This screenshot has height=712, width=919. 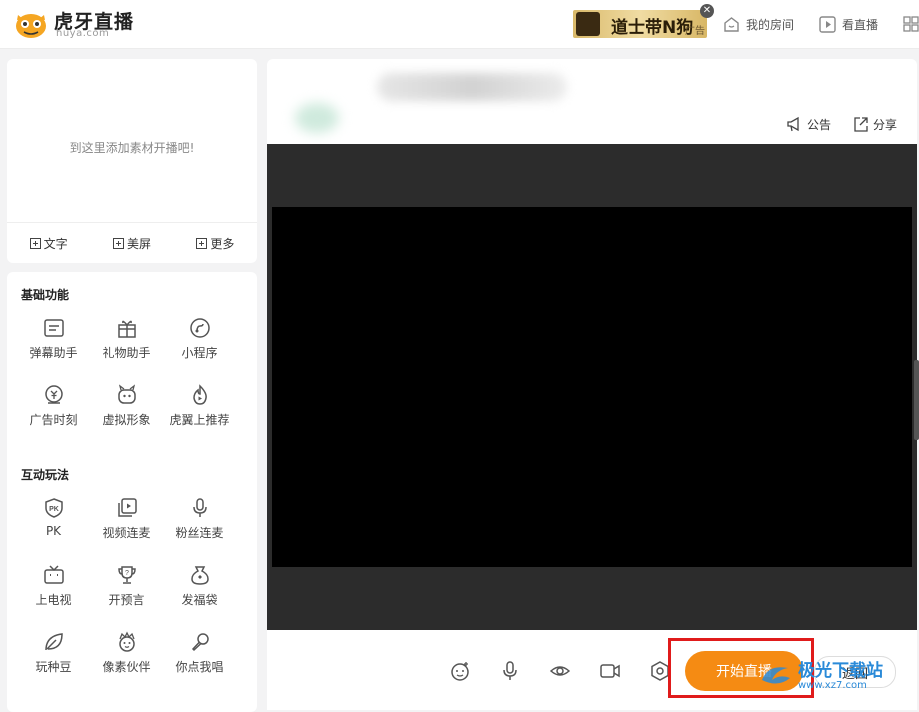 I want to click on add-beauty-button: 美屏, so click(x=131, y=243).